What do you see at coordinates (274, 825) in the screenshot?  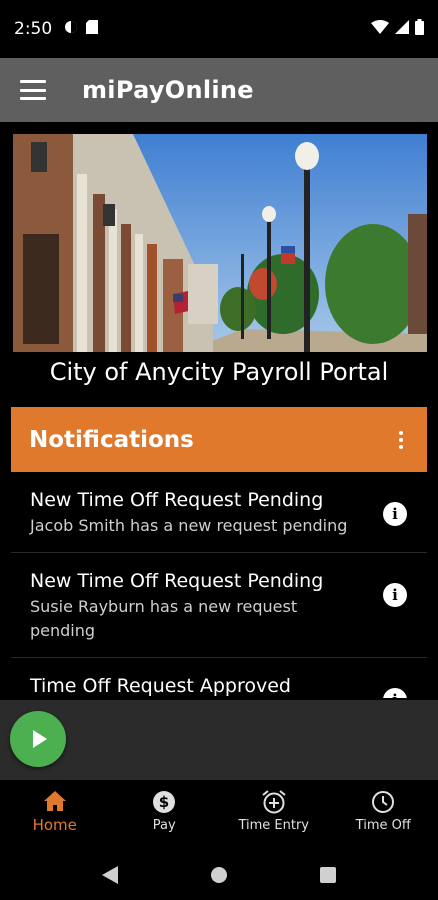 I see `nav-label-time-entry: Time Entry` at bounding box center [274, 825].